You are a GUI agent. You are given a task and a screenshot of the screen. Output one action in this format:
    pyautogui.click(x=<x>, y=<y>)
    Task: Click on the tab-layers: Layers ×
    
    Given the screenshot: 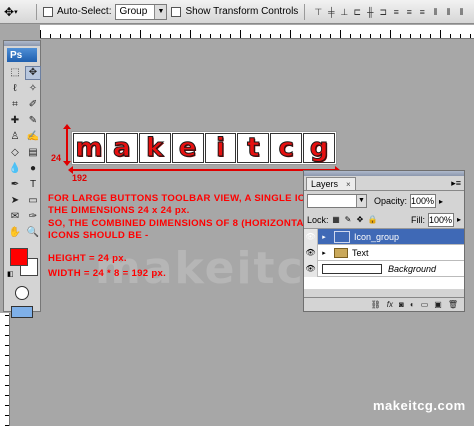 What is the action you would take?
    pyautogui.click(x=331, y=183)
    